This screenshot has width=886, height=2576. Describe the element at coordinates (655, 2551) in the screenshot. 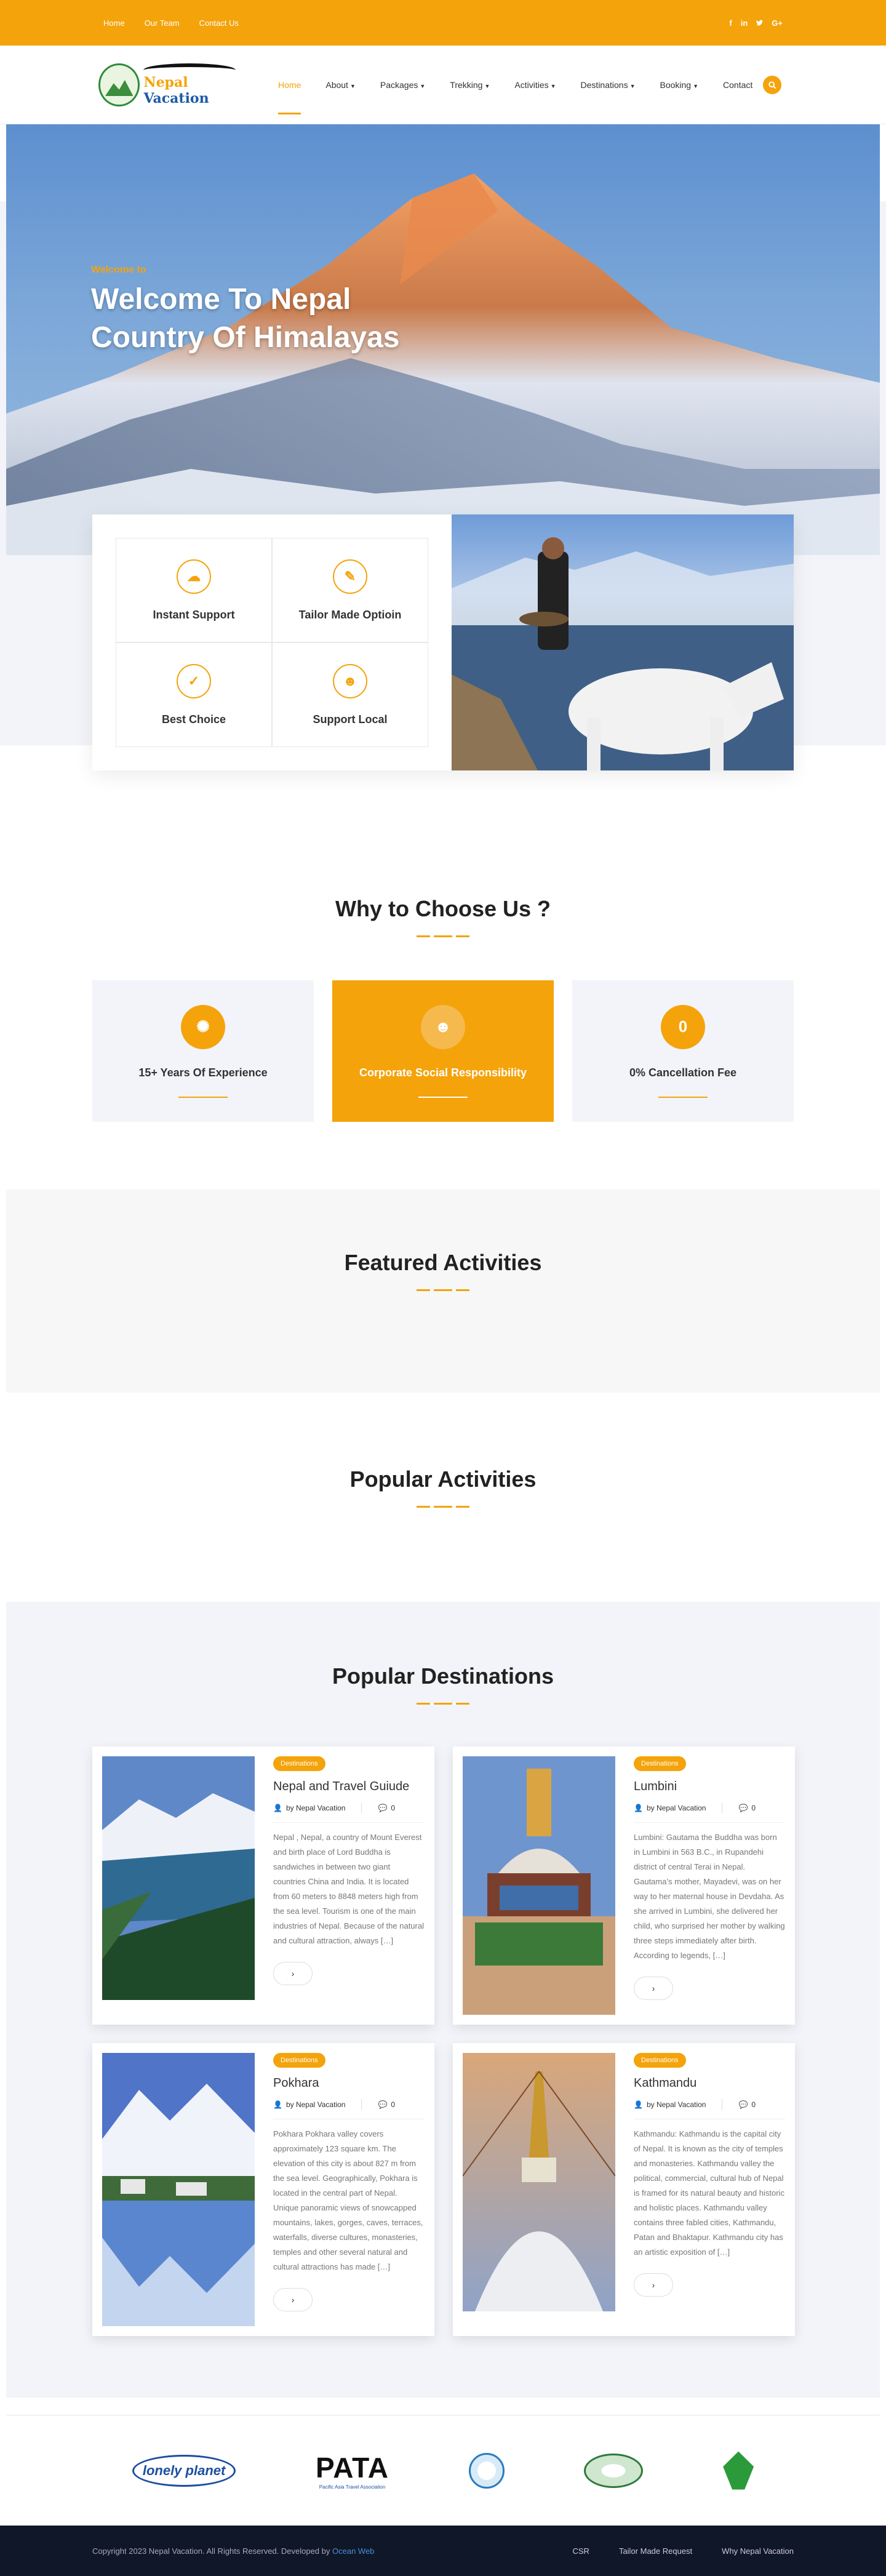

I see `footer-link-tailor-made-request: Tailor Made Request` at that location.